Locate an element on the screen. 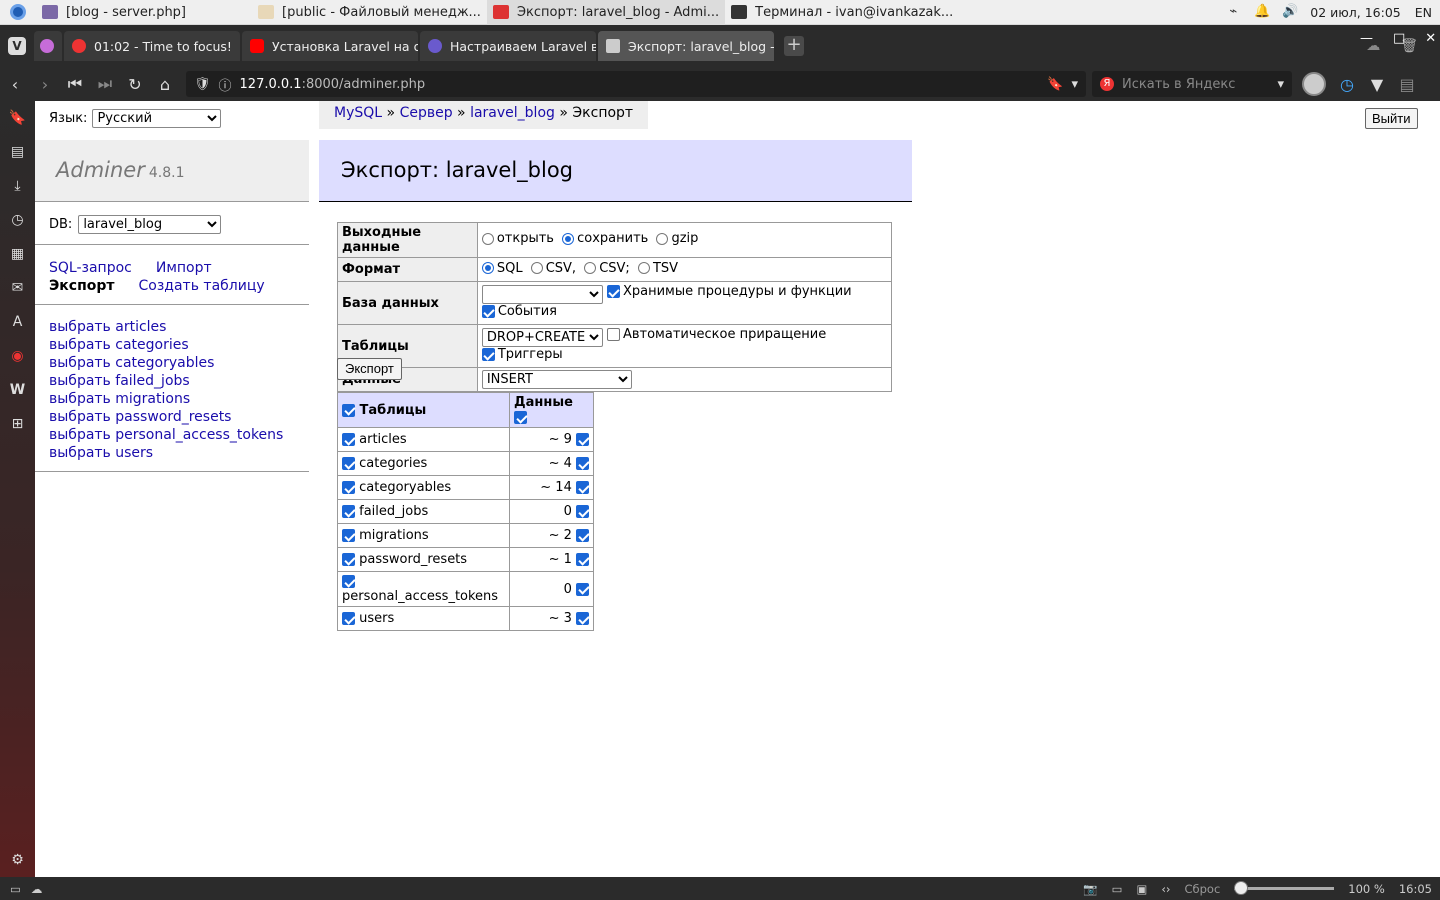  zoom-slider-handle is located at coordinates (1241, 888).